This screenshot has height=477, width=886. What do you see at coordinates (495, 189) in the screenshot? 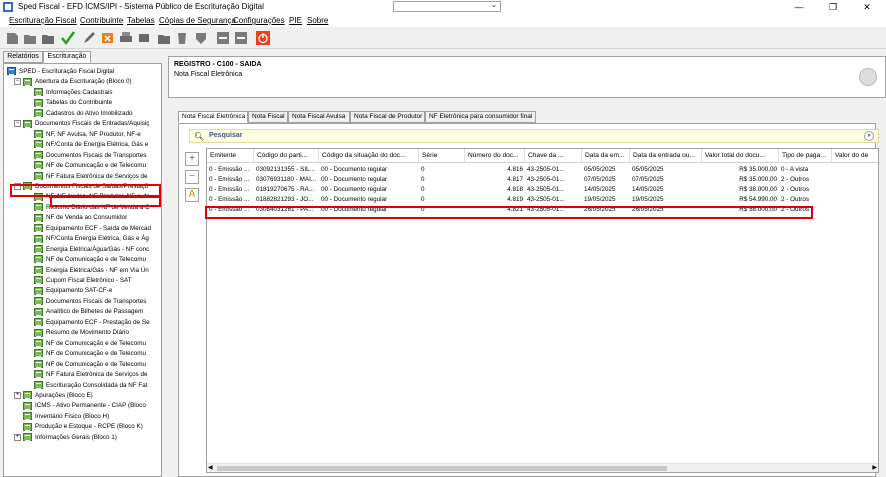
I see `table-cell: 4.818` at bounding box center [495, 189].